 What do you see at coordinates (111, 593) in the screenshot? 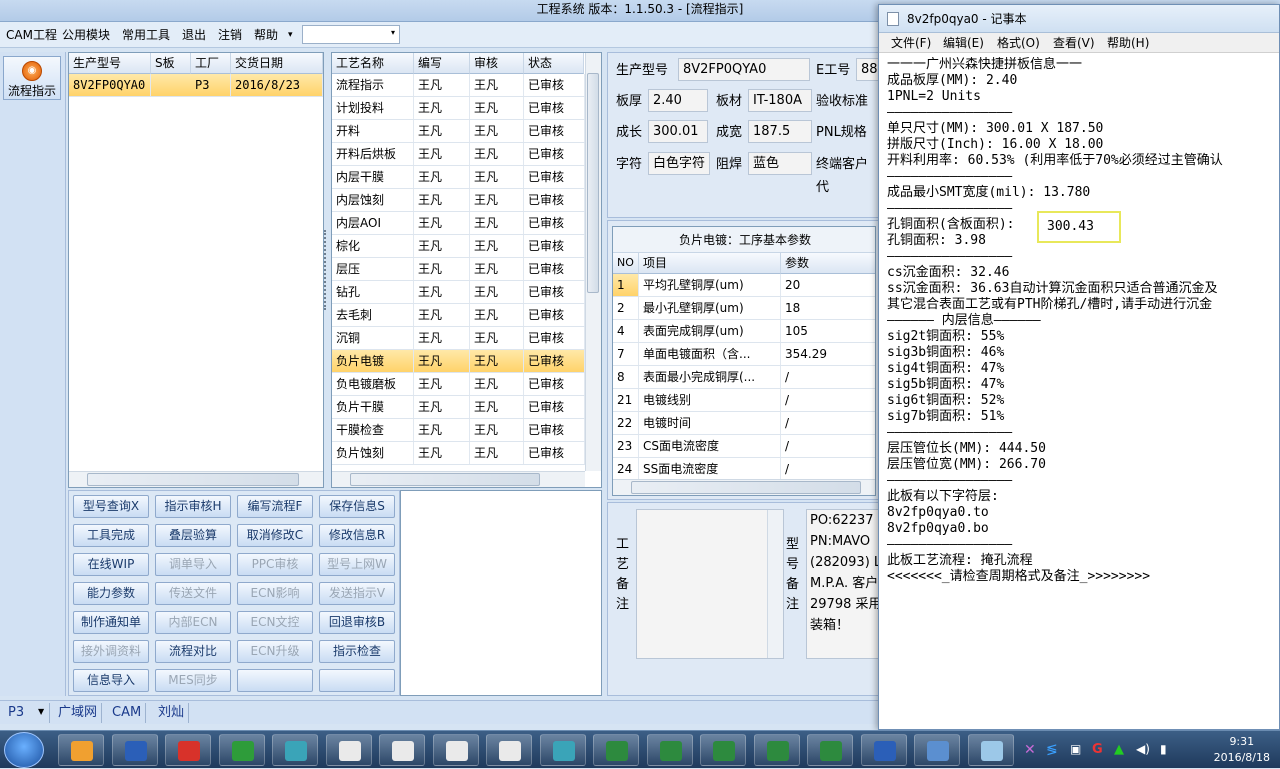
I see `action-button: 能力参数` at bounding box center [111, 593].